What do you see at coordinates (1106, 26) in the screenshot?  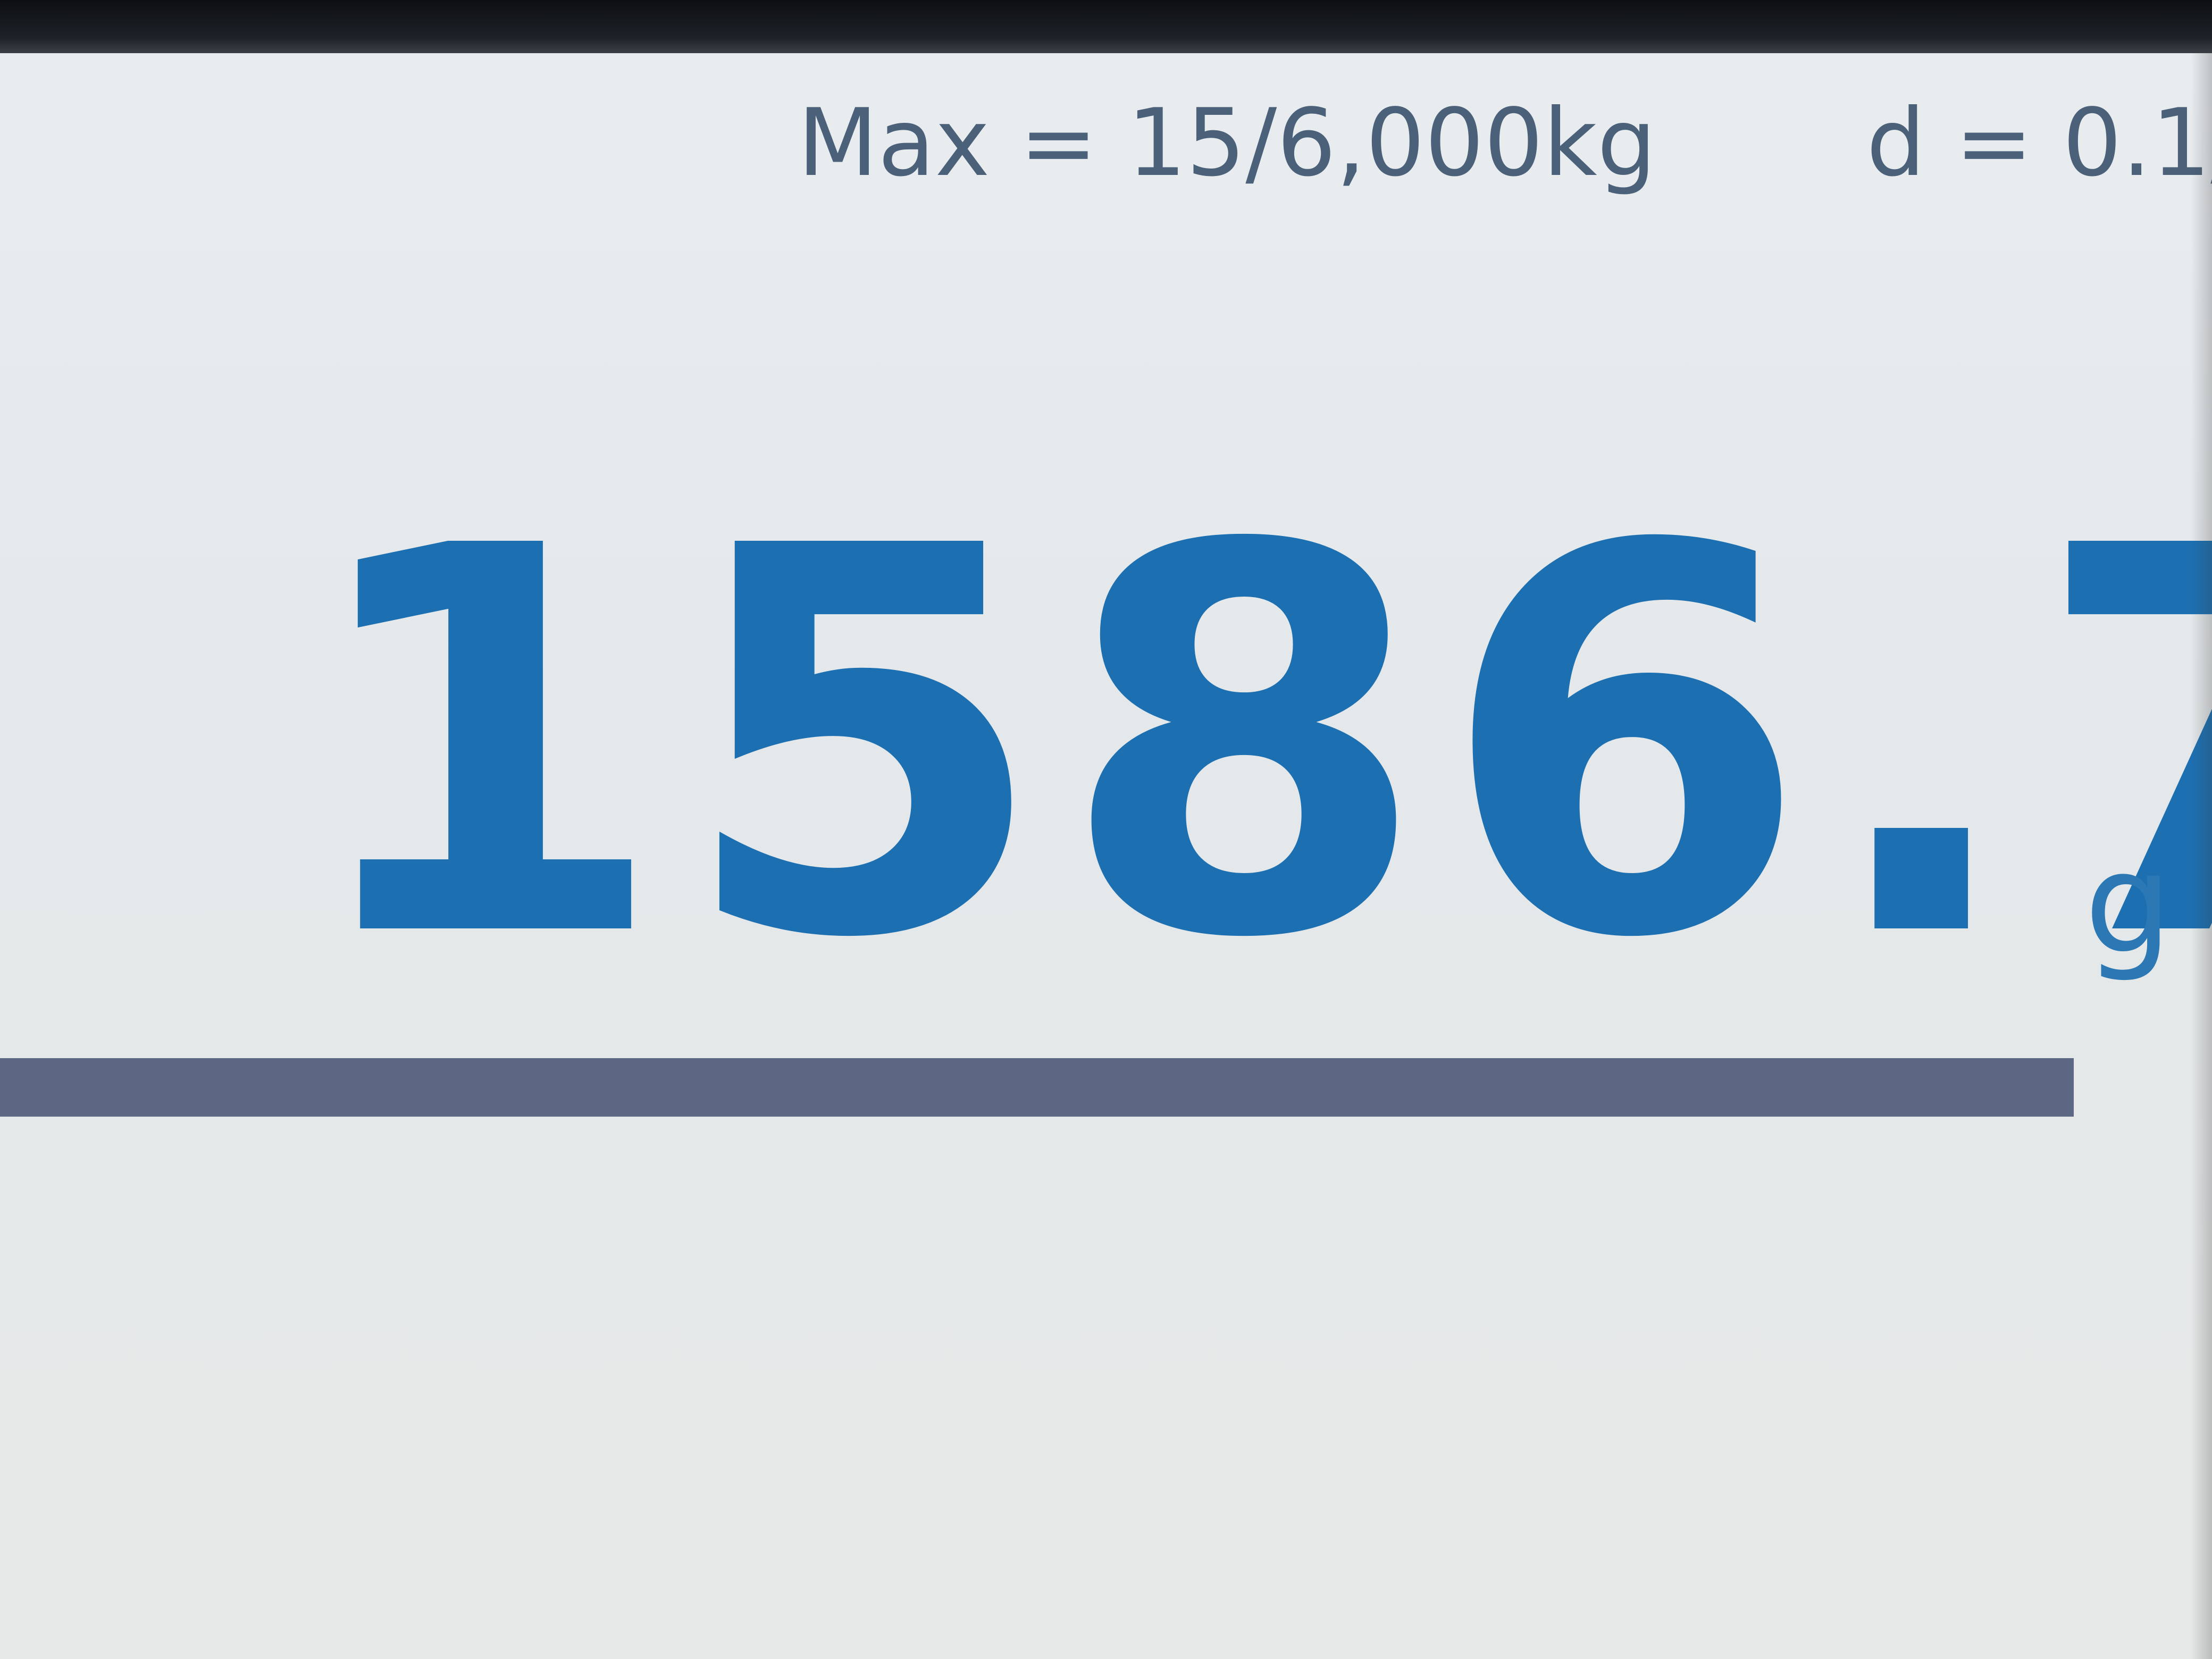 I see `display-bezel` at bounding box center [1106, 26].